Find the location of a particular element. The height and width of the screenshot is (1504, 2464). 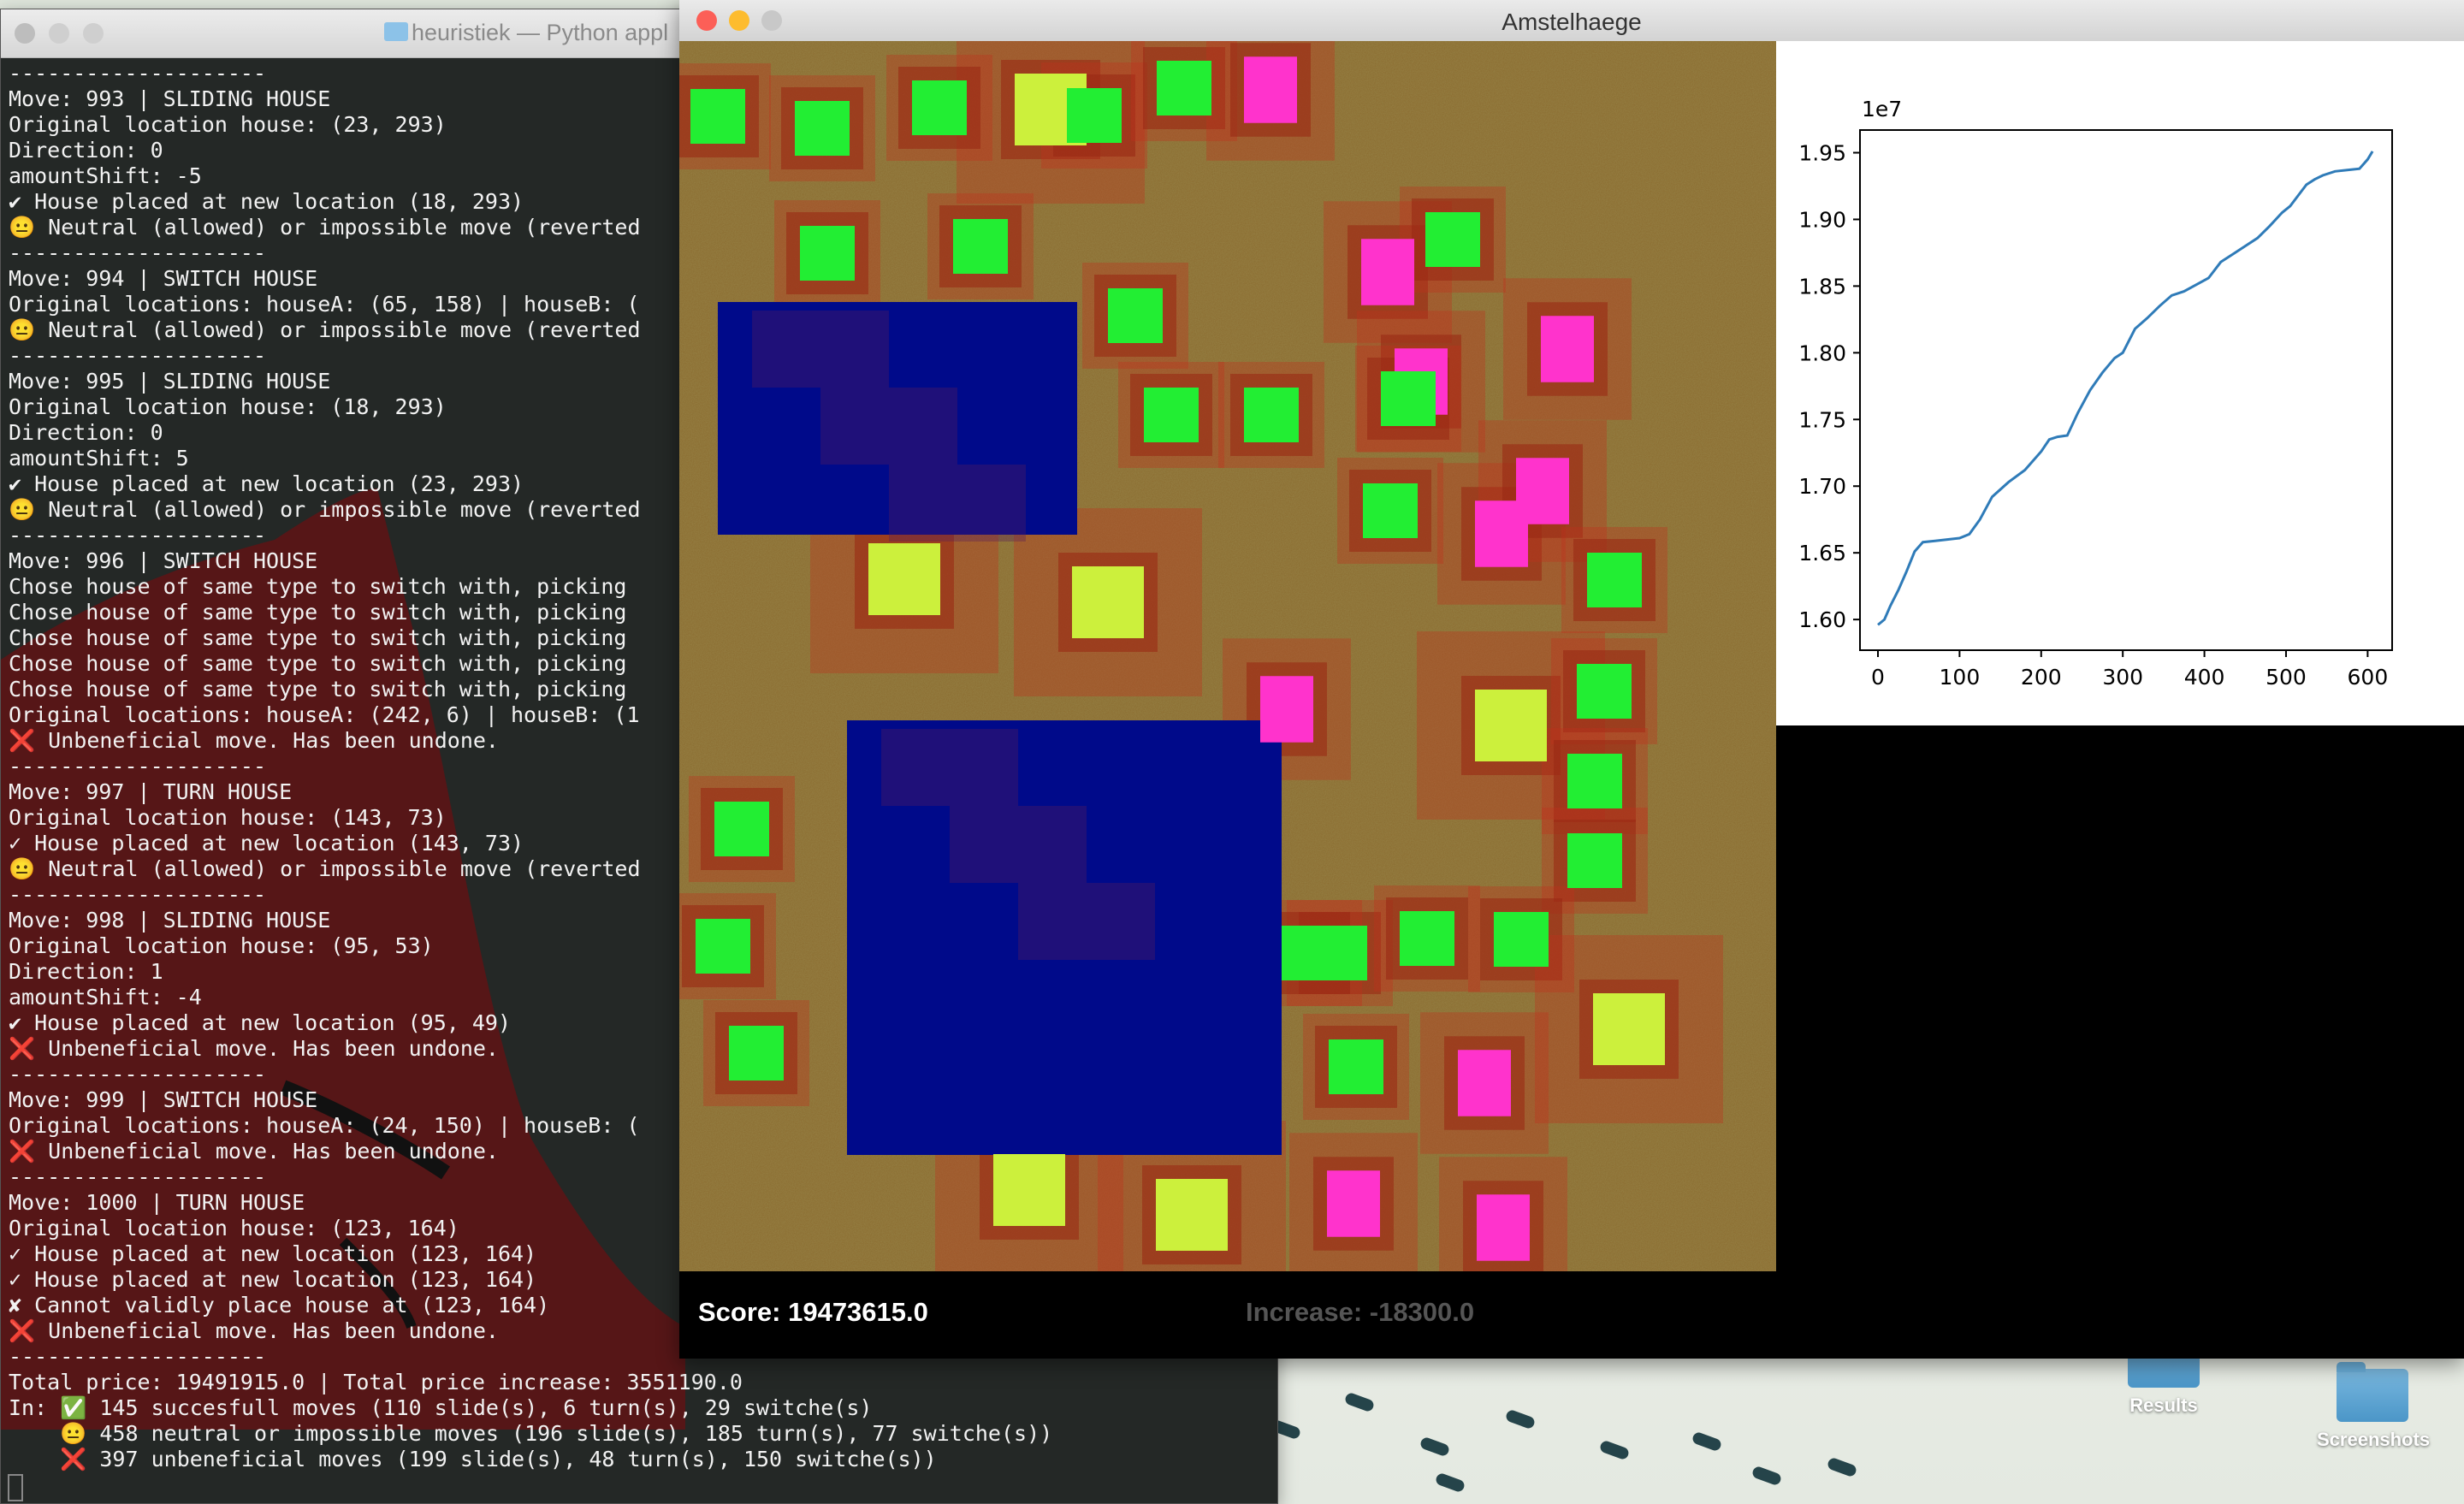

minimize-button is located at coordinates (59, 33).